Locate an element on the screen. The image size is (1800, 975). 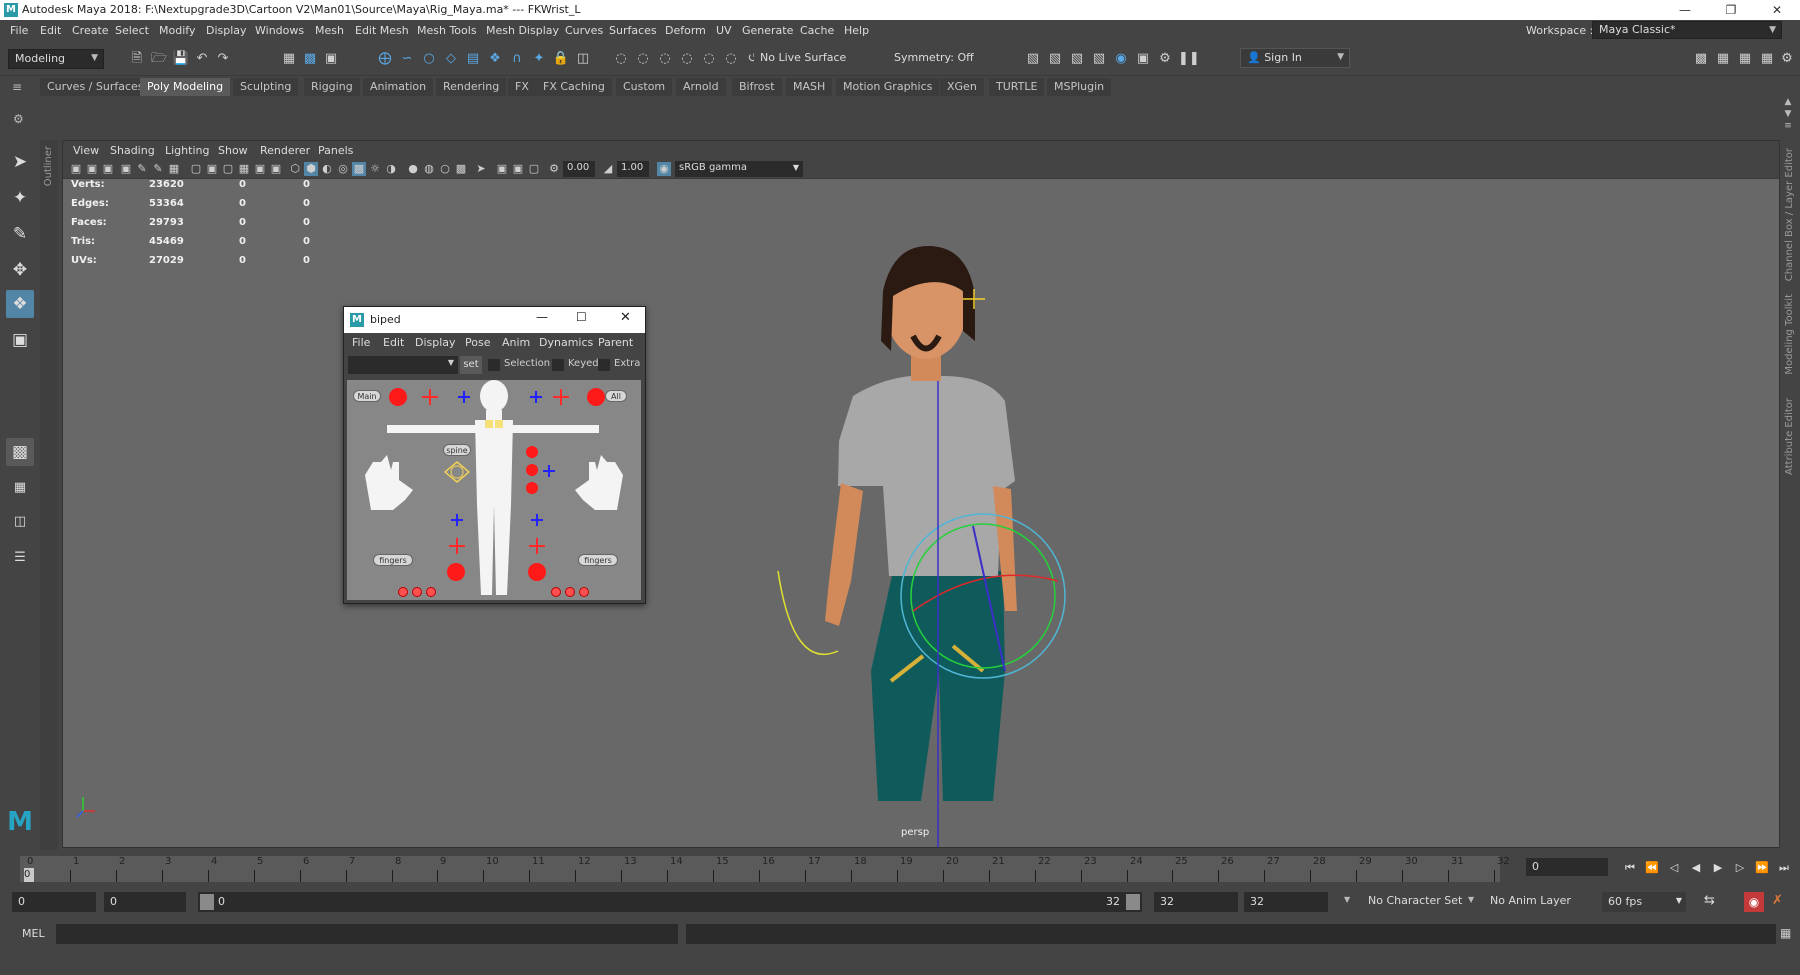
anti-aliasing-icon: ○ is located at coordinates (445, 169).